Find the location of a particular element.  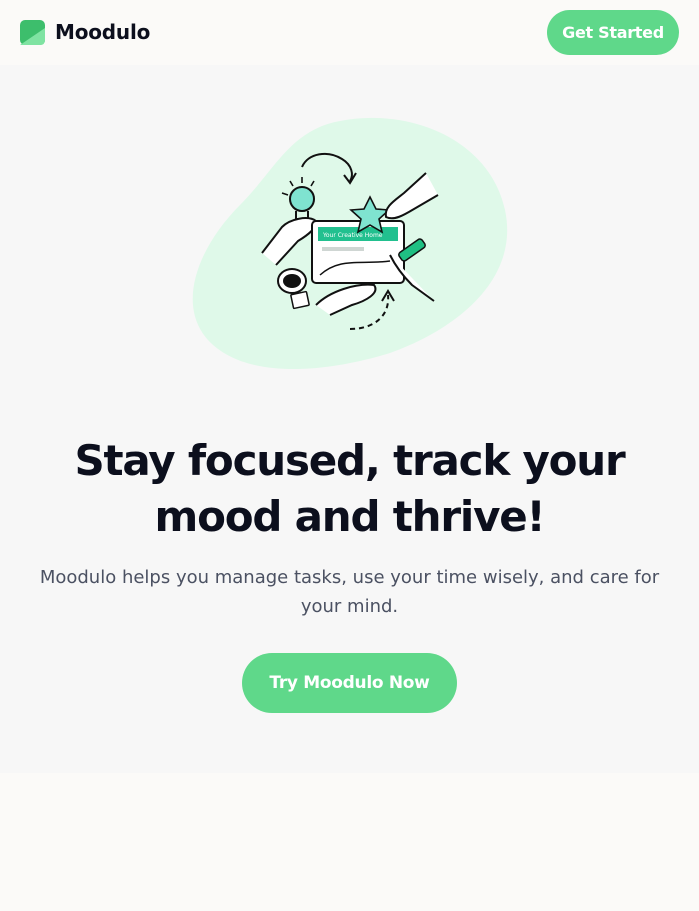

site-header: Moodulo Get Started is located at coordinates (349, 32).